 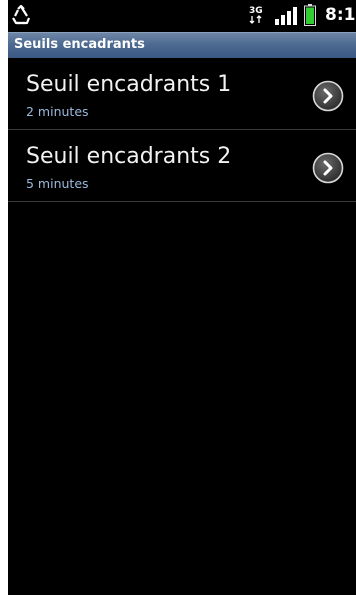 What do you see at coordinates (57, 111) in the screenshot?
I see `list-item-subtitle: 2 minutes` at bounding box center [57, 111].